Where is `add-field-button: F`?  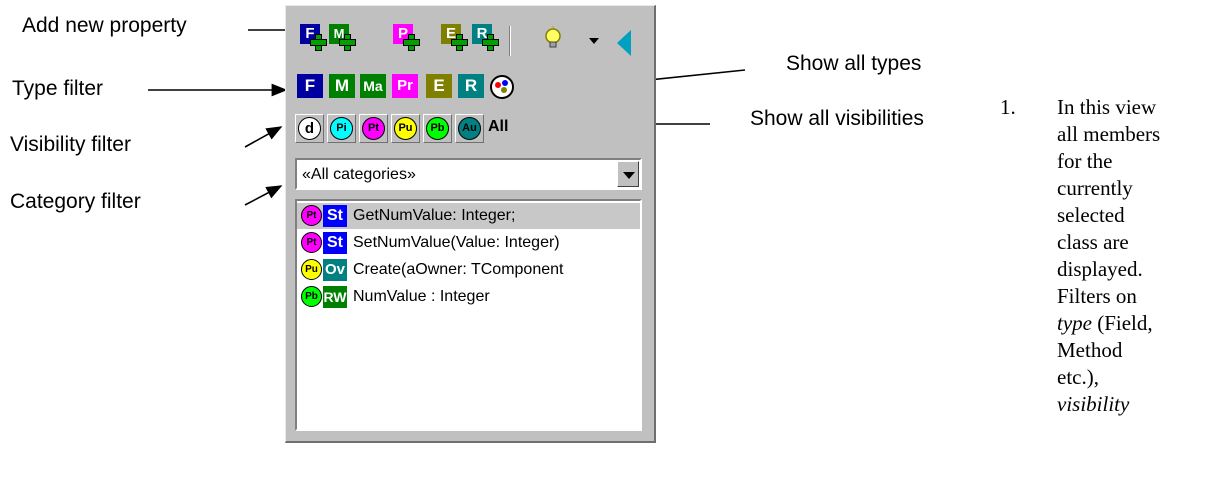
add-field-button: F is located at coordinates (314, 38).